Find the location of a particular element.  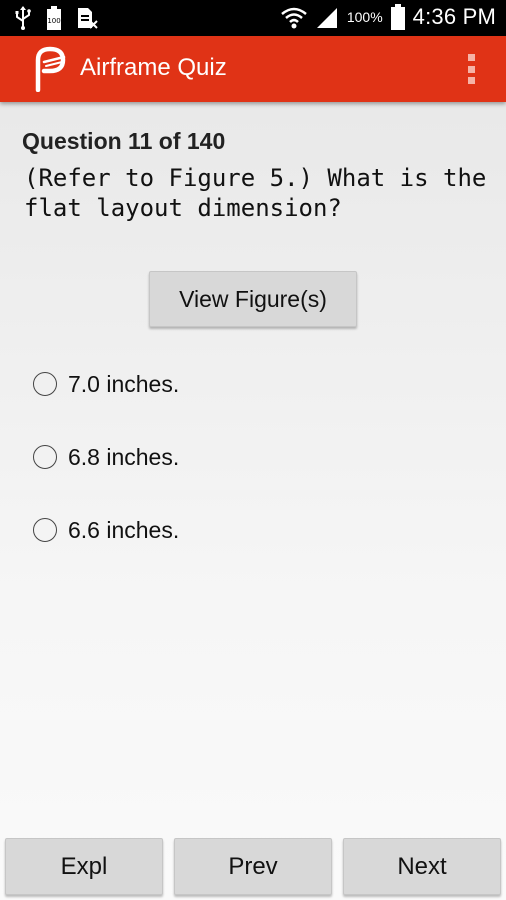

answer-option: 7.0 inches. is located at coordinates (106, 384).